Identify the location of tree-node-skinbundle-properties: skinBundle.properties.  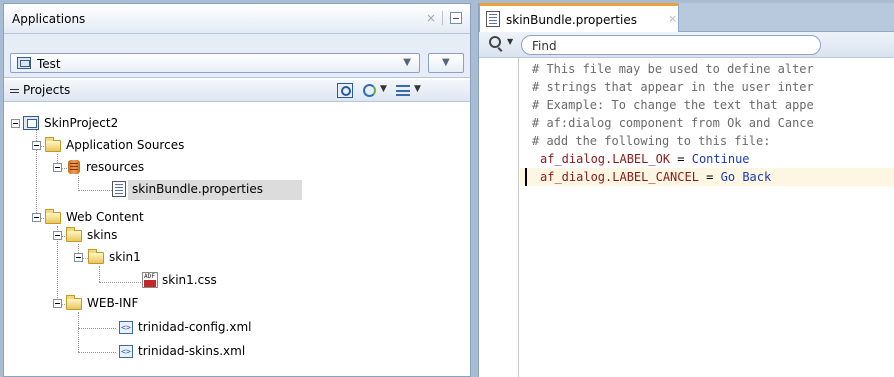
(154, 190).